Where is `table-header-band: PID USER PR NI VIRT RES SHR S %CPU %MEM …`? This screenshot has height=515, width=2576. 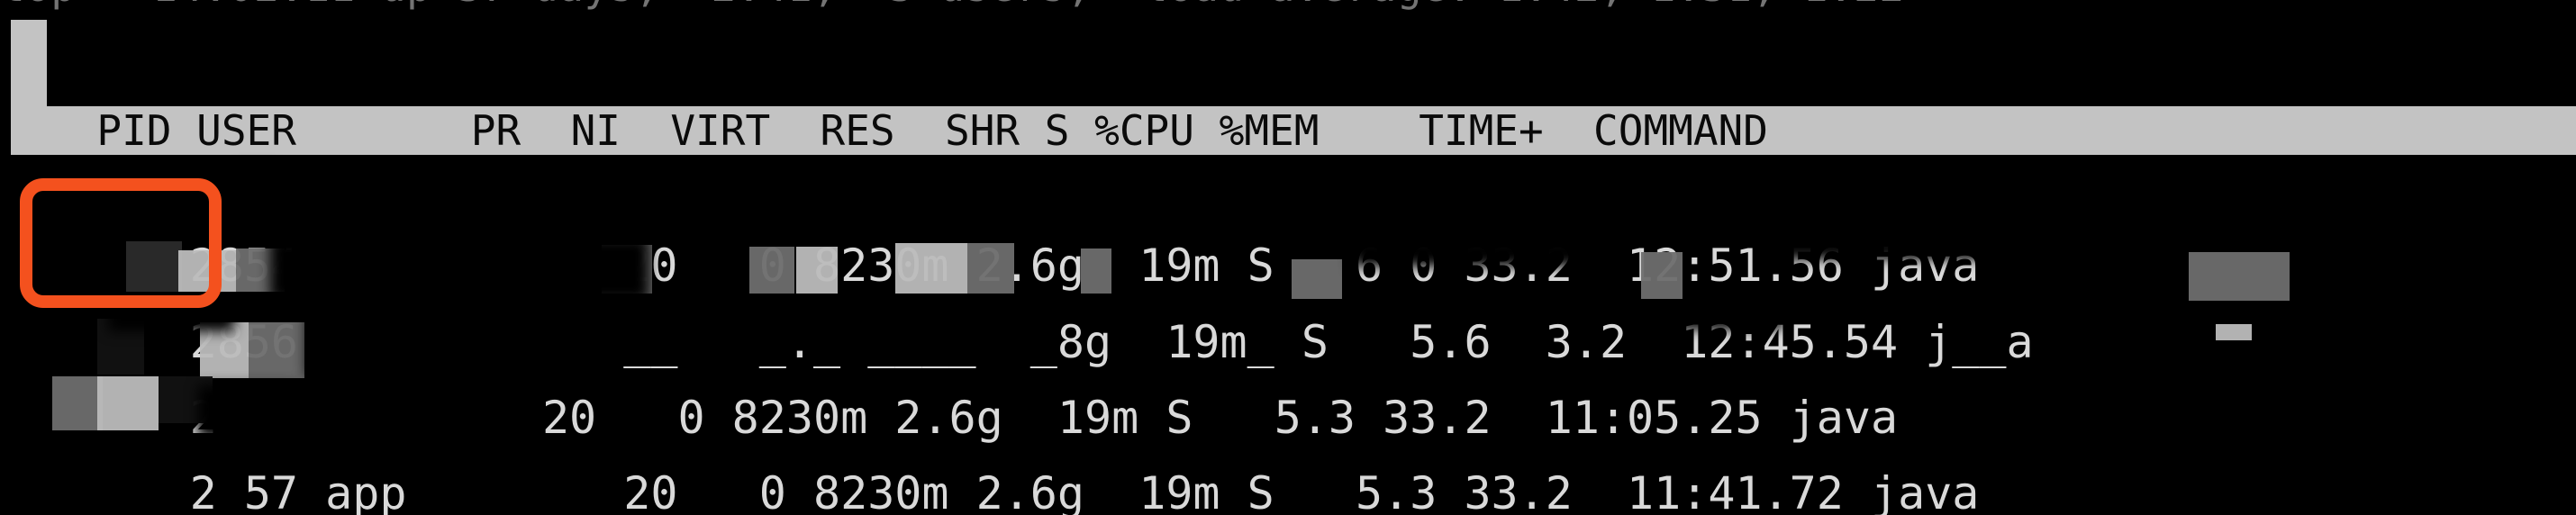 table-header-band: PID USER PR NI VIRT RES SHR S %CPU %MEM … is located at coordinates (1294, 130).